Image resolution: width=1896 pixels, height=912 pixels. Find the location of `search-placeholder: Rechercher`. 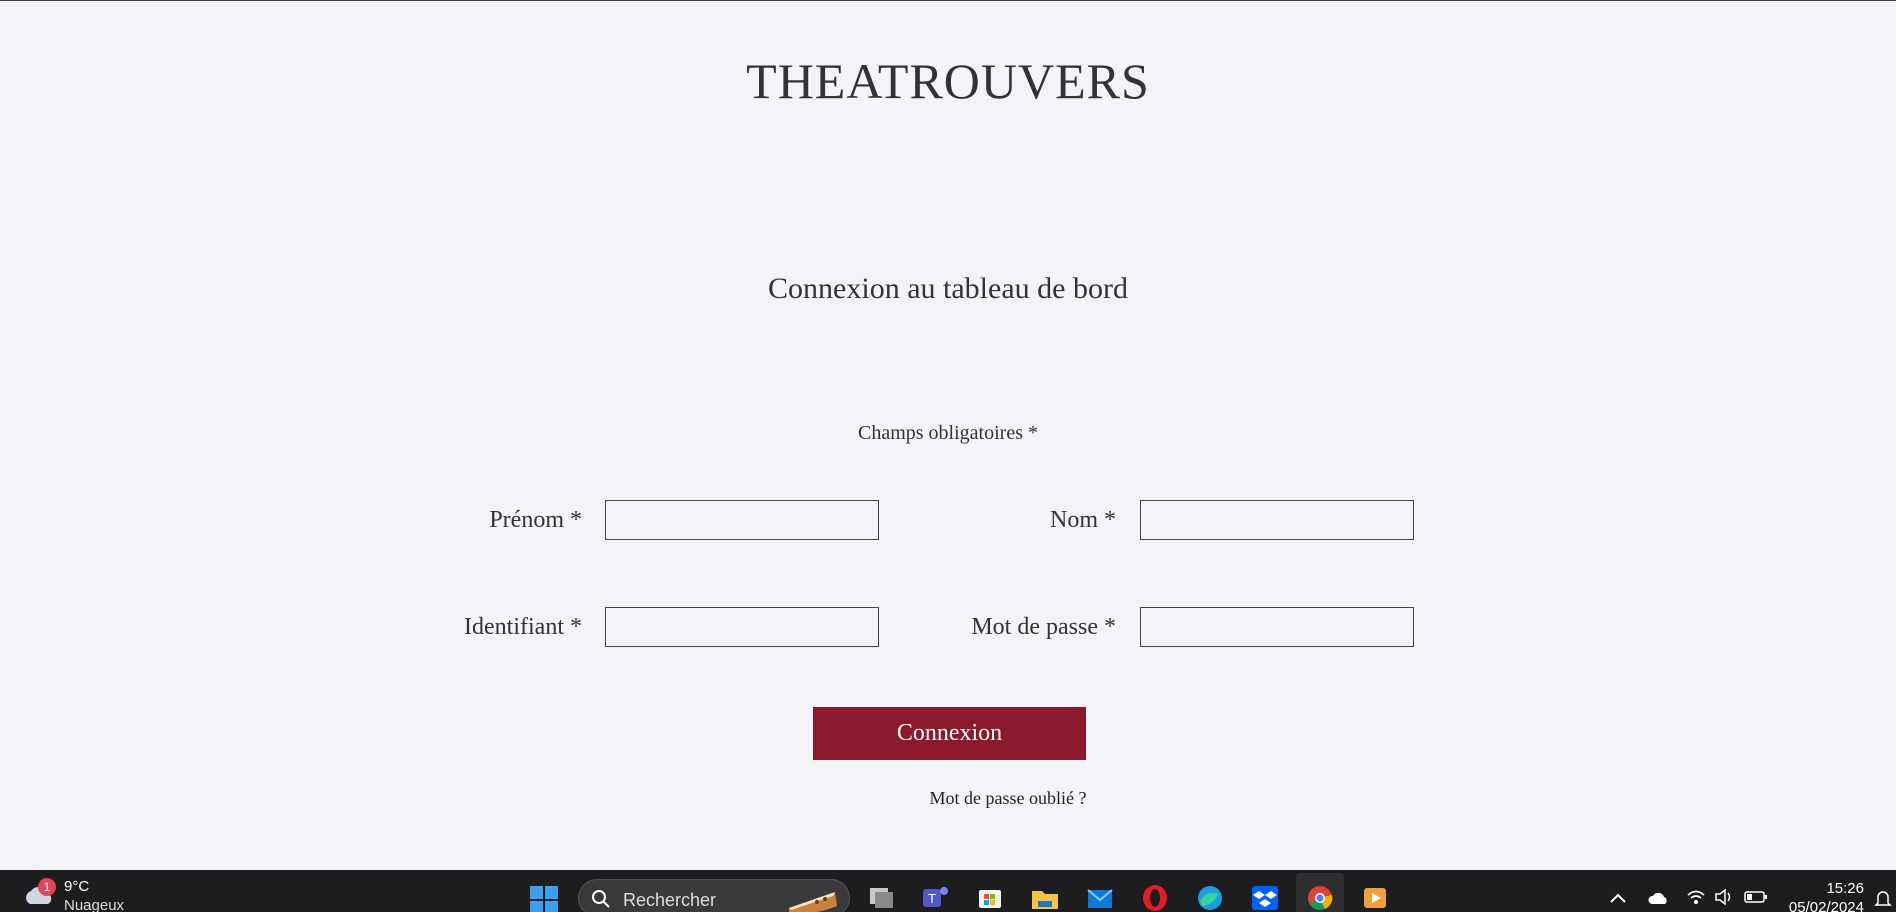

search-placeholder: Rechercher is located at coordinates (670, 900).